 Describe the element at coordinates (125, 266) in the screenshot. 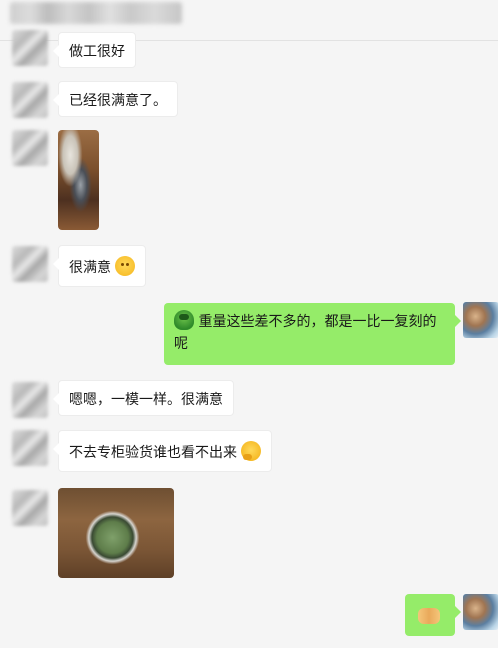

I see `smile-icon` at that location.